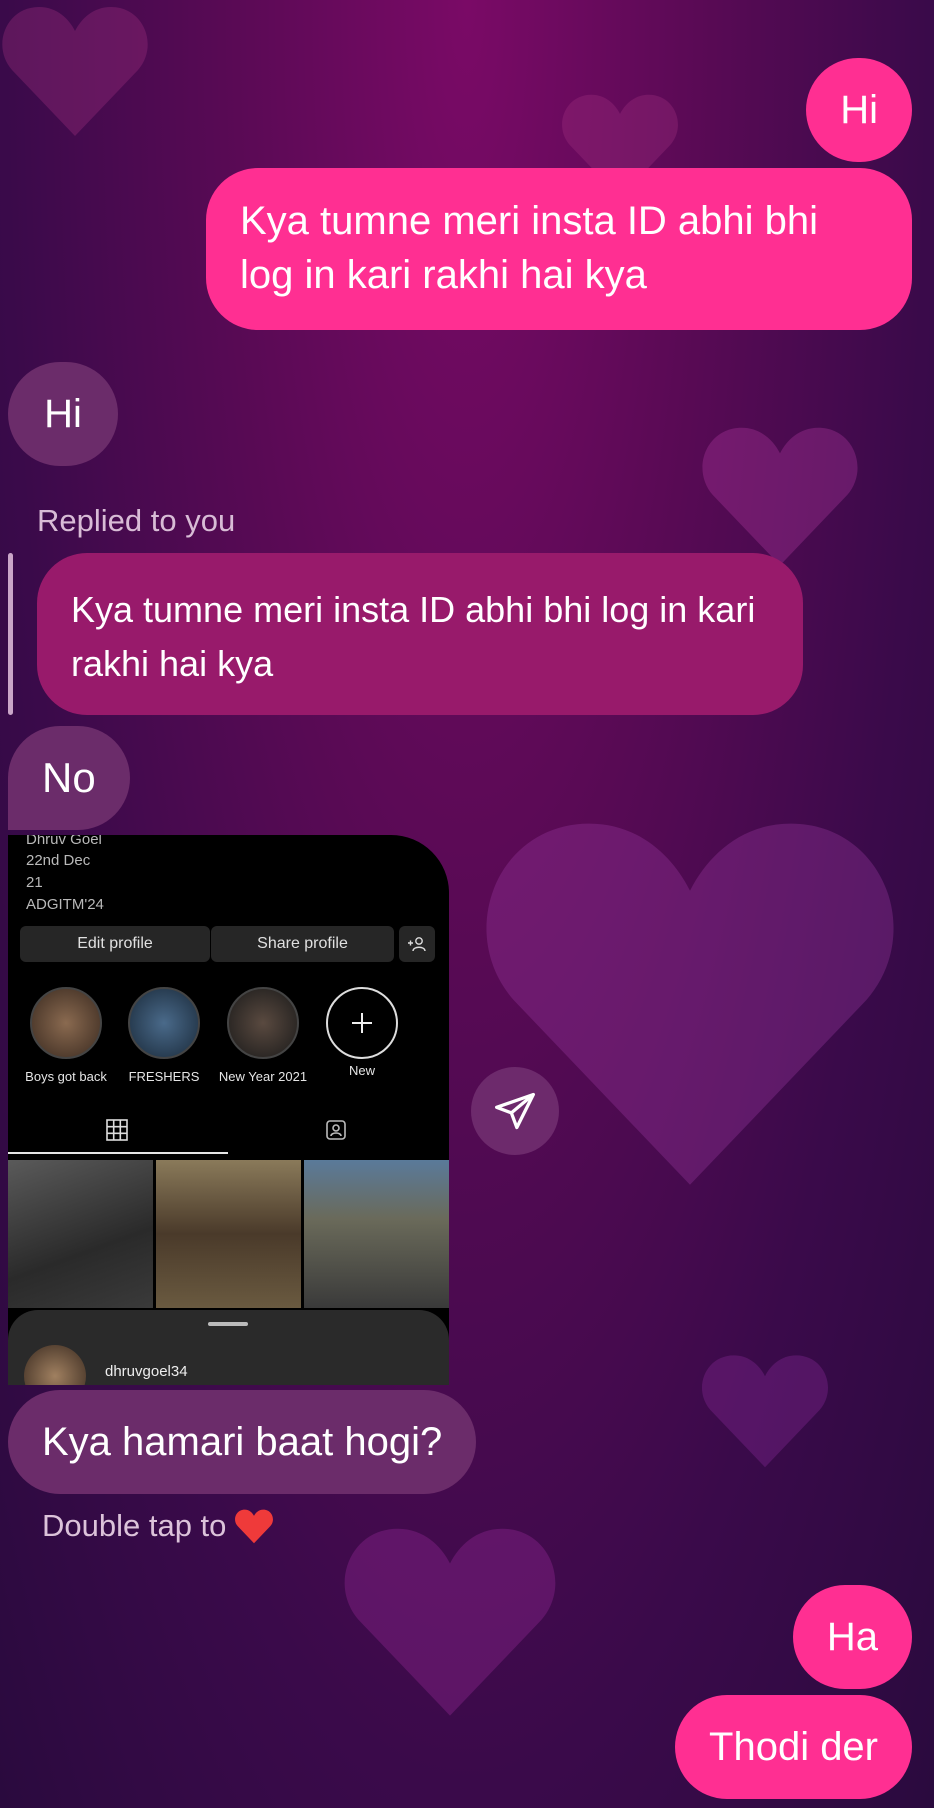 This screenshot has width=934, height=1808. I want to click on profile-bio-line: Dhruv Goel, so click(64, 841).